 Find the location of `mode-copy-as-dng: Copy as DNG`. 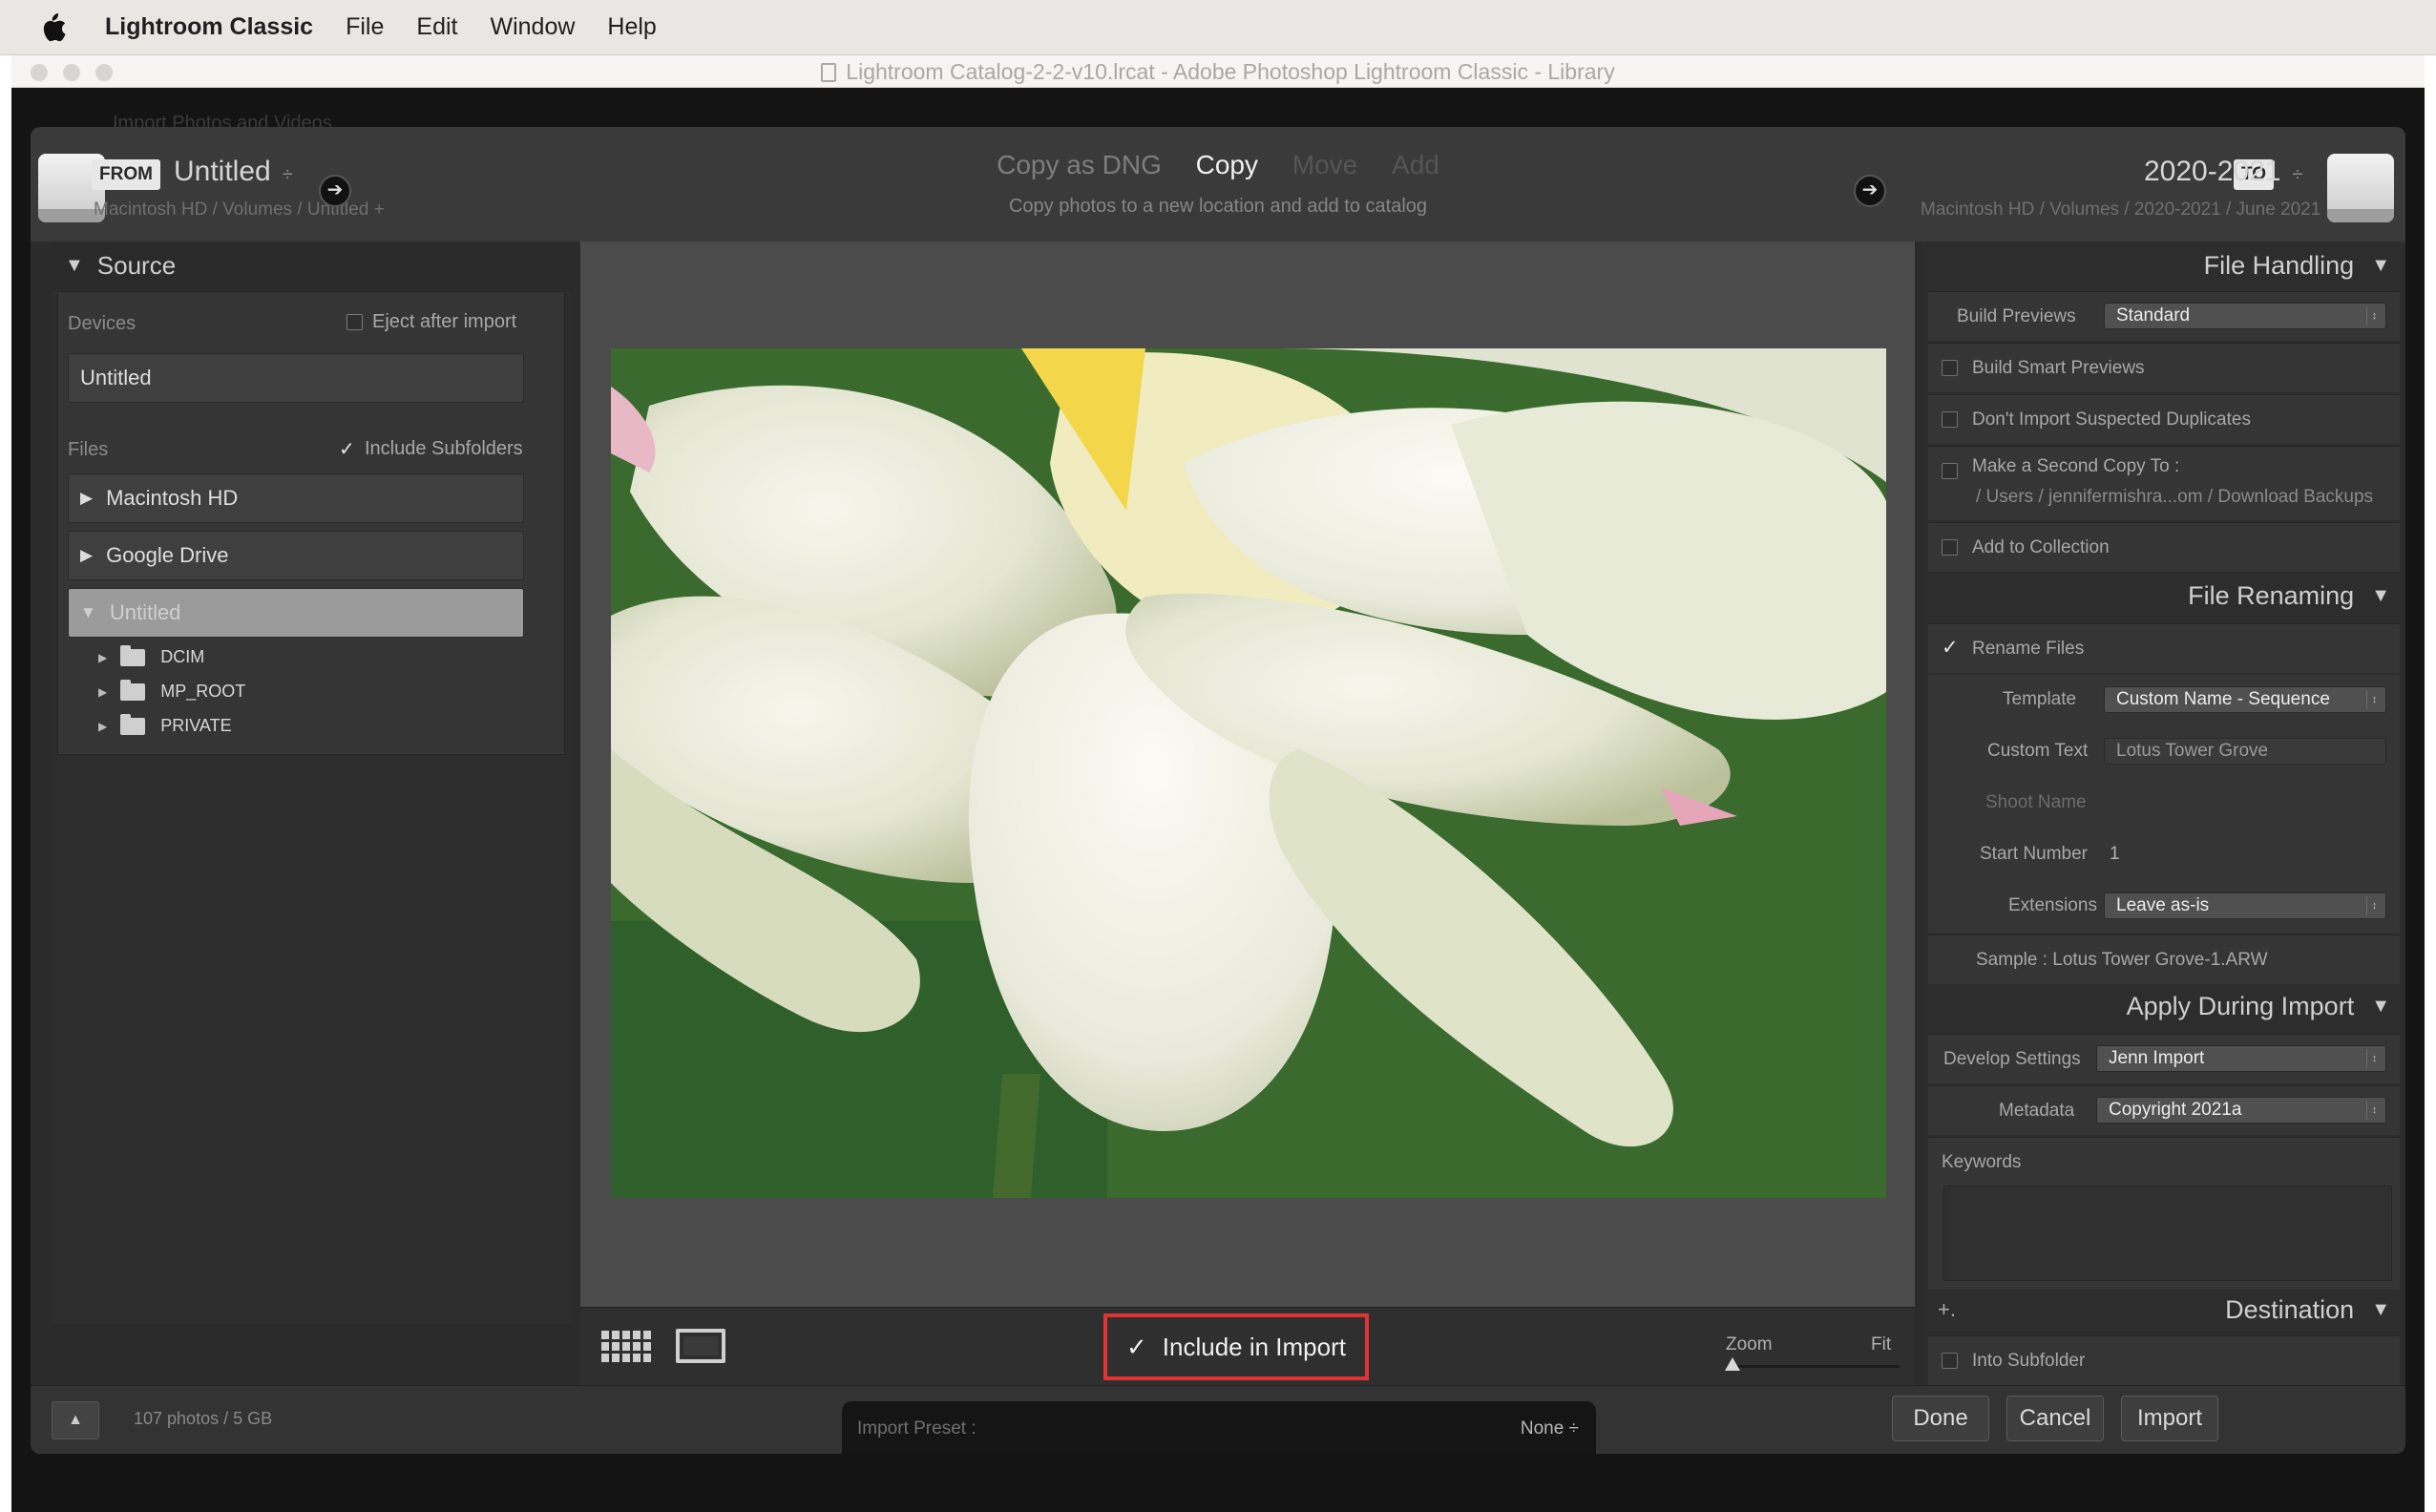

mode-copy-as-dng: Copy as DNG is located at coordinates (1079, 165).